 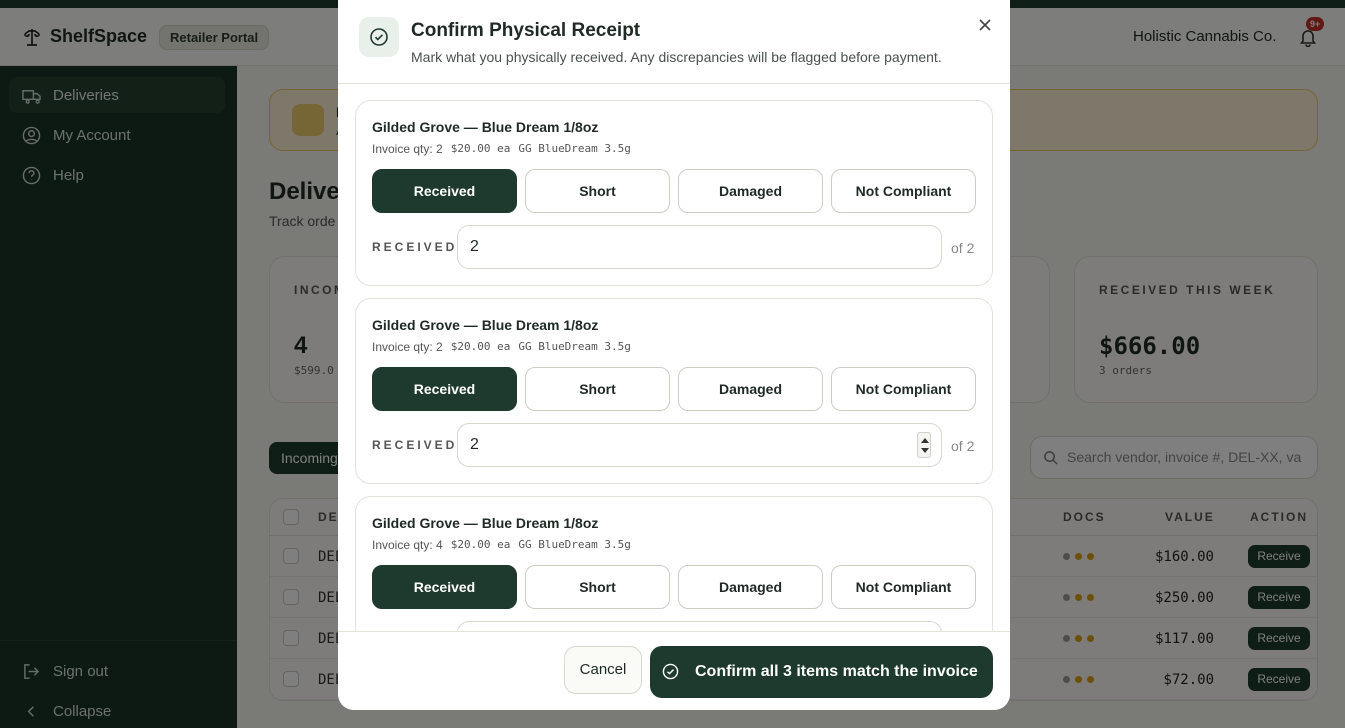 I want to click on cancel-button: Cancel, so click(x=603, y=670).